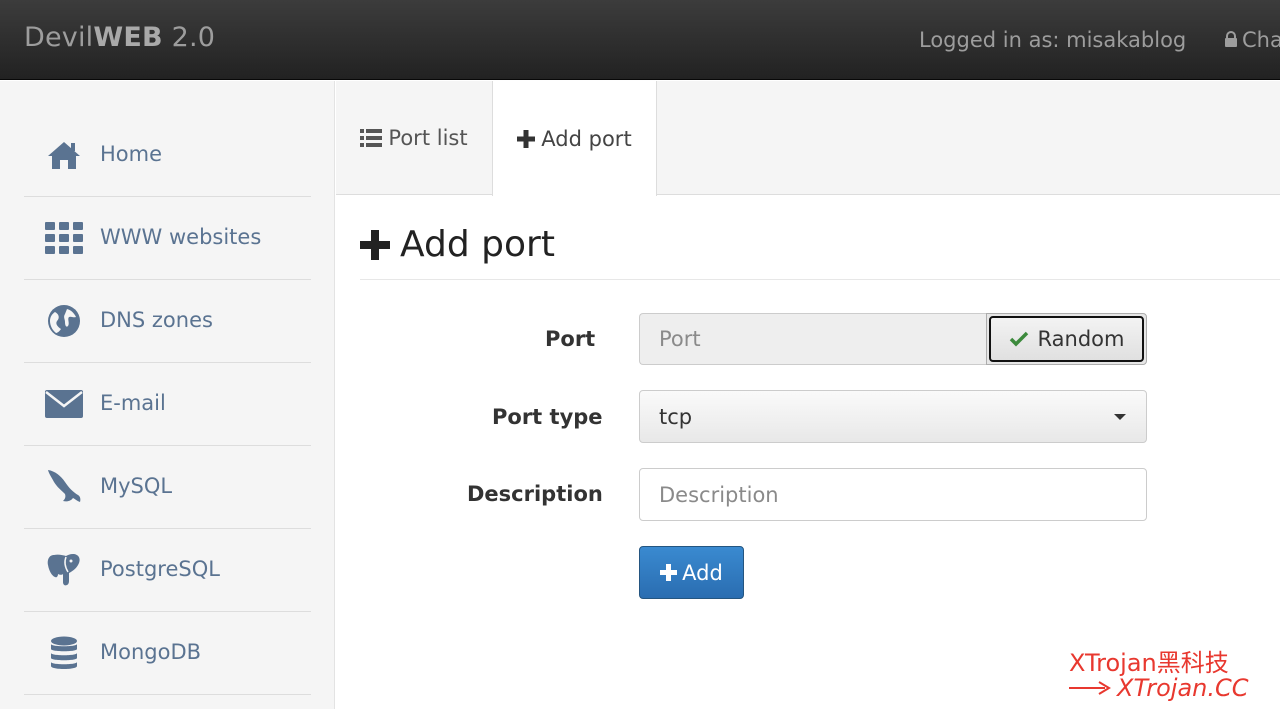 The image size is (1280, 709). I want to click on chevron-down-icon, so click(1120, 417).